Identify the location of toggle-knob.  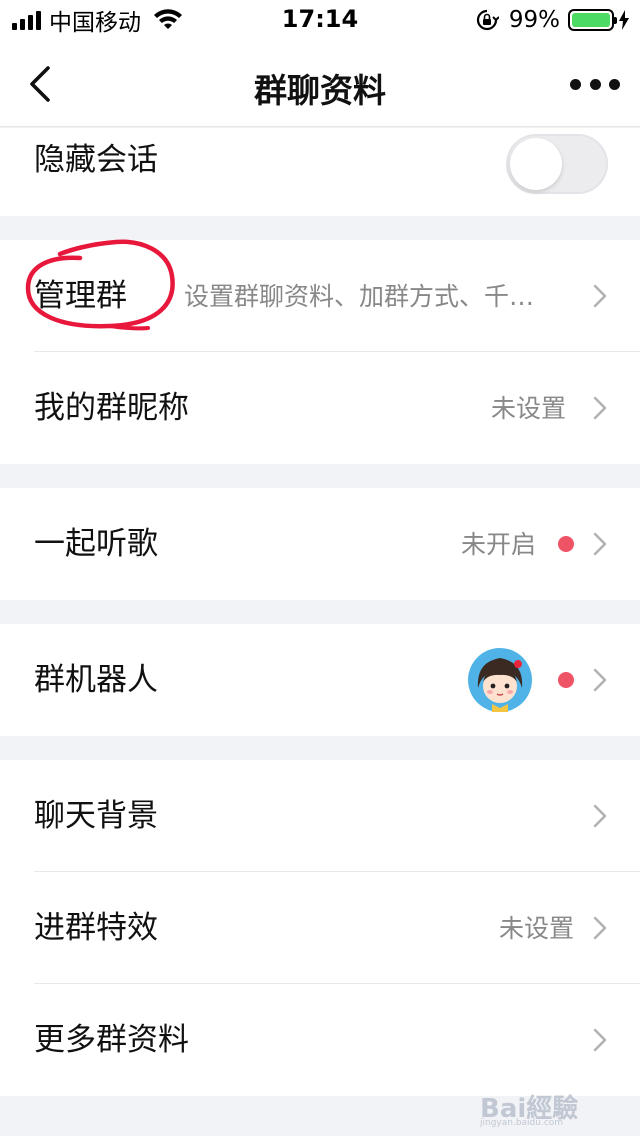
(536, 164).